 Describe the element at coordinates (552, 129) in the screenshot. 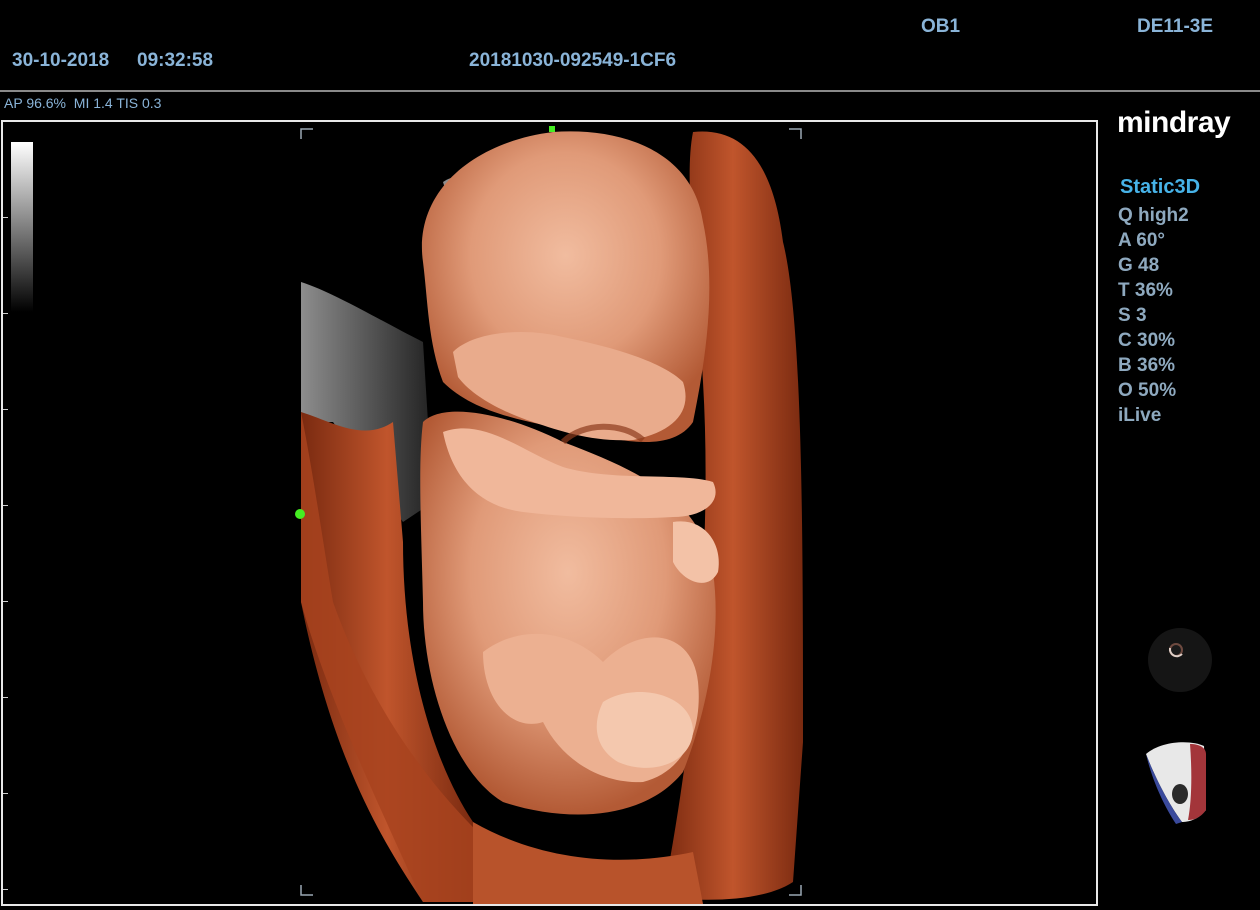

I see `roi-top-marker` at that location.